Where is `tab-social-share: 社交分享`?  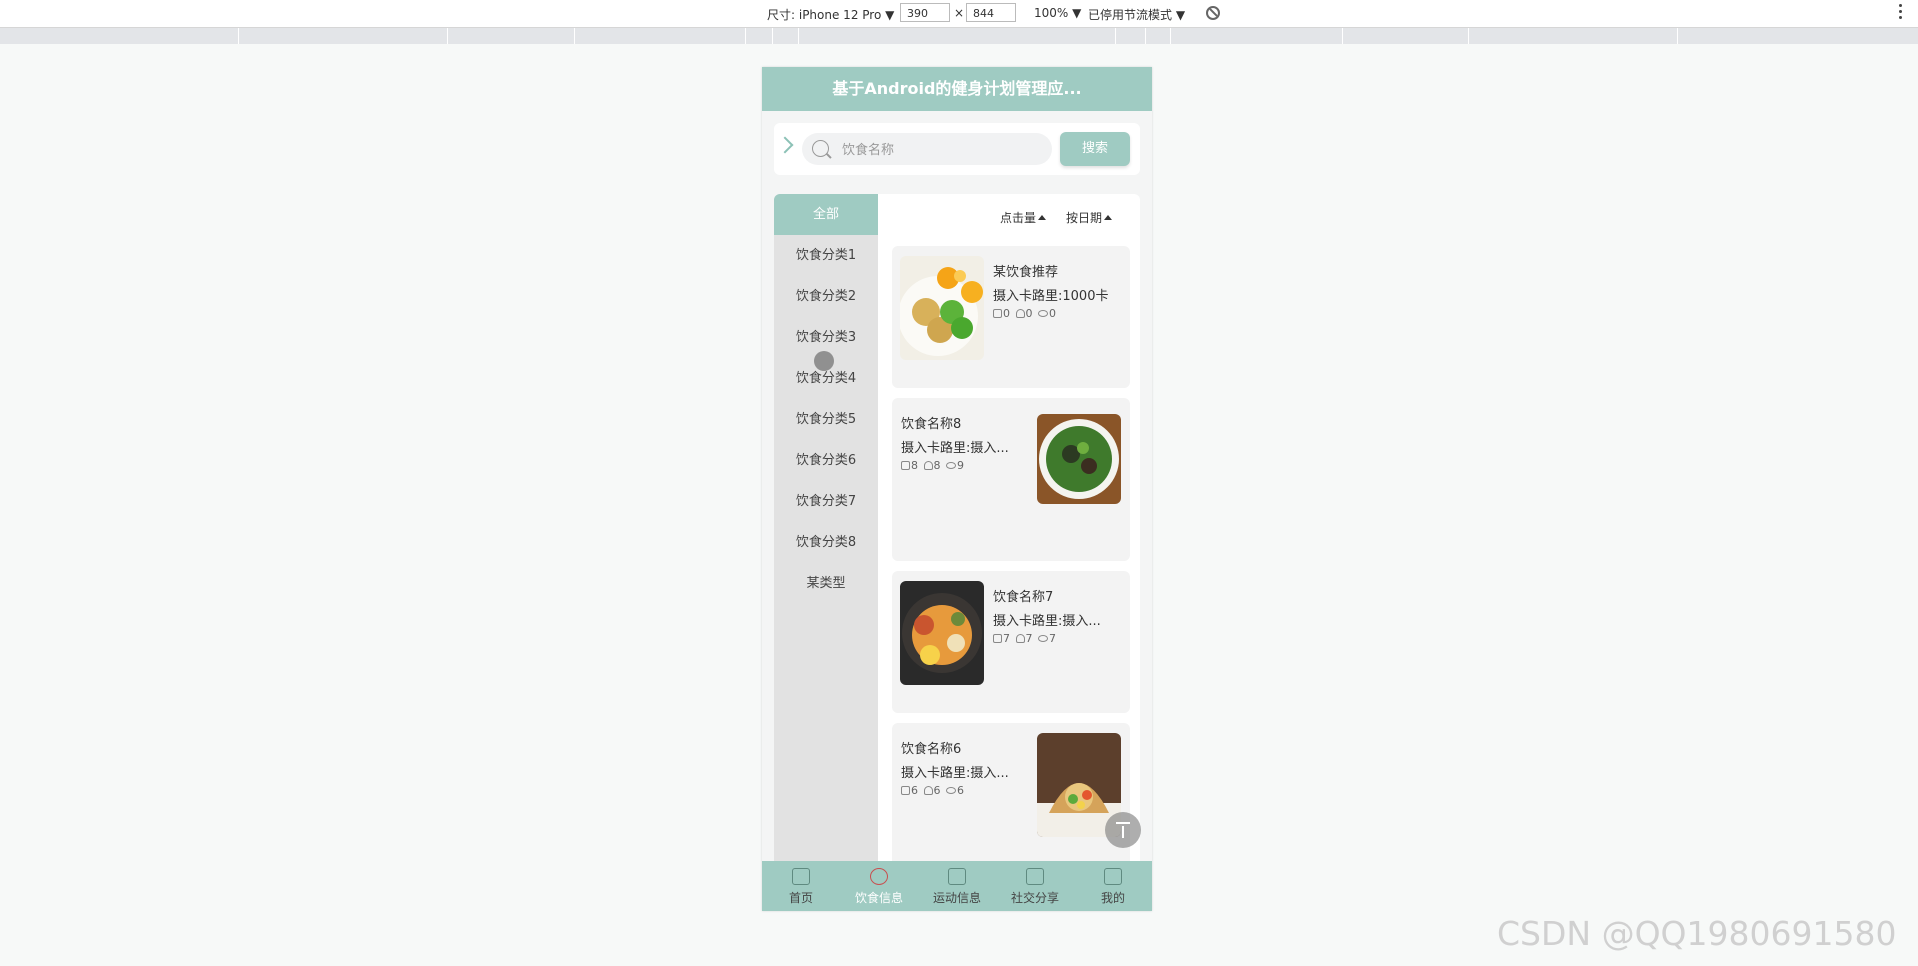 tab-social-share: 社交分享 is located at coordinates (1035, 886).